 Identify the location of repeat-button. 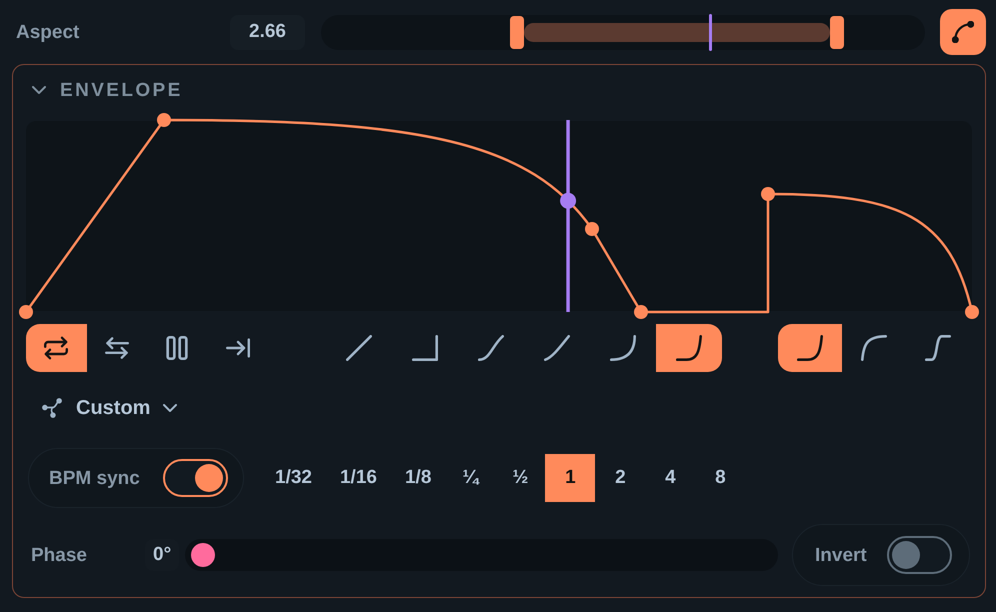
(56, 348).